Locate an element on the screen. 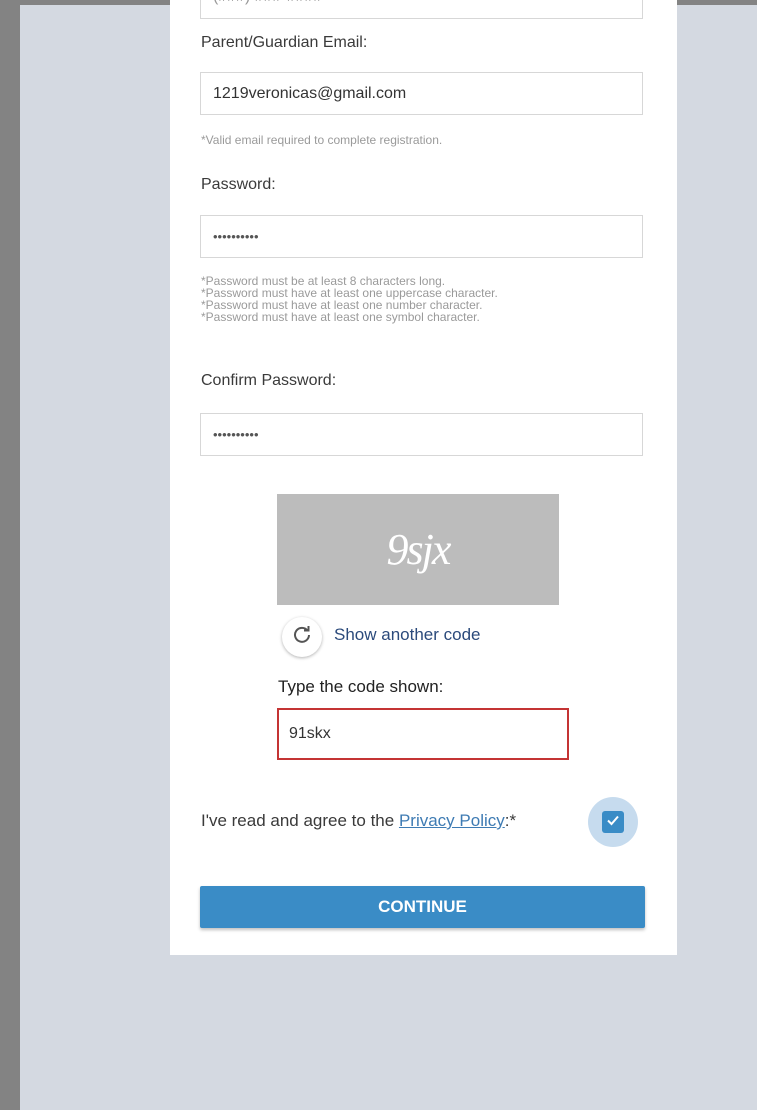 This screenshot has height=1110, width=757. refresh-captcha-button is located at coordinates (302, 637).